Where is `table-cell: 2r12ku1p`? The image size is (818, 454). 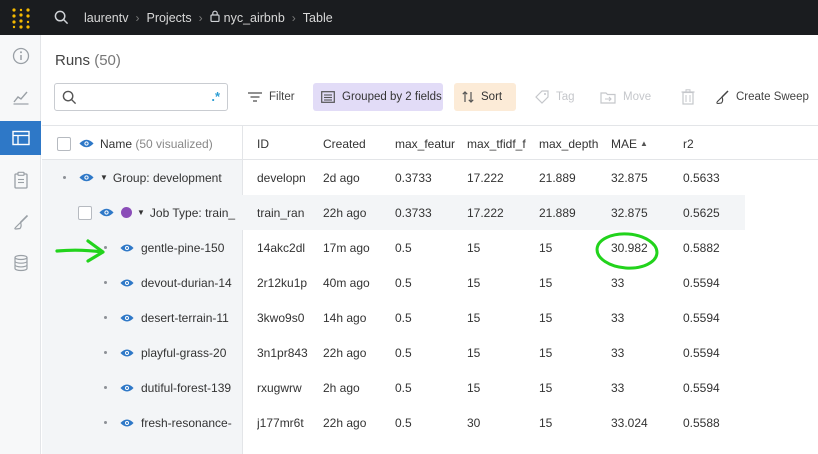
table-cell: 2r12ku1p is located at coordinates (282, 282).